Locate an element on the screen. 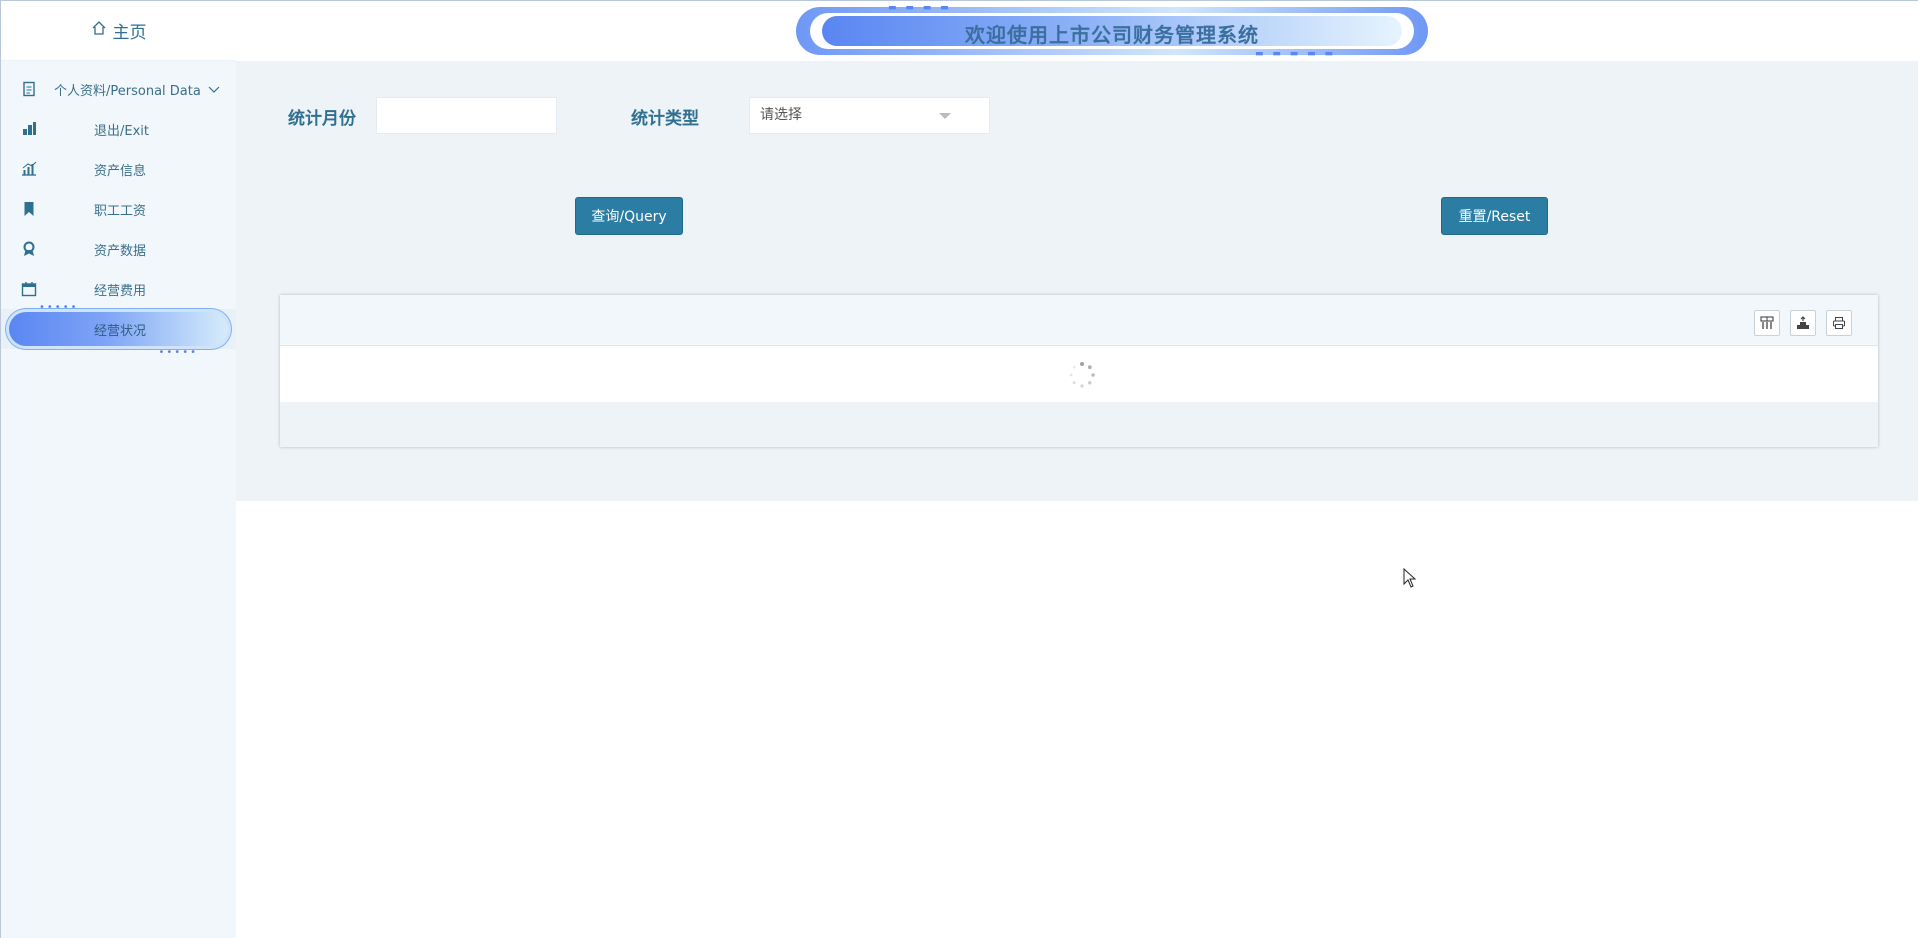 The width and height of the screenshot is (1918, 938). award-icon is located at coordinates (29, 249).